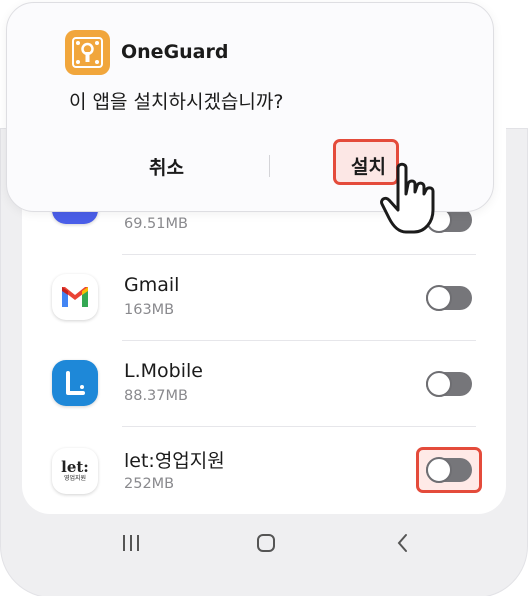 The image size is (528, 596). I want to click on button-separator, so click(269, 166).